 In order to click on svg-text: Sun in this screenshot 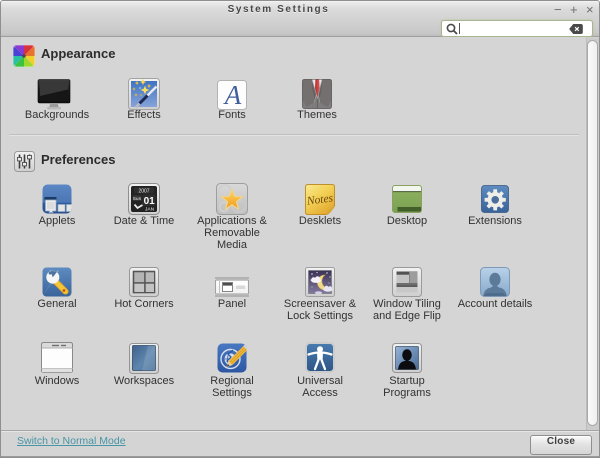, I will do `click(137, 199)`.